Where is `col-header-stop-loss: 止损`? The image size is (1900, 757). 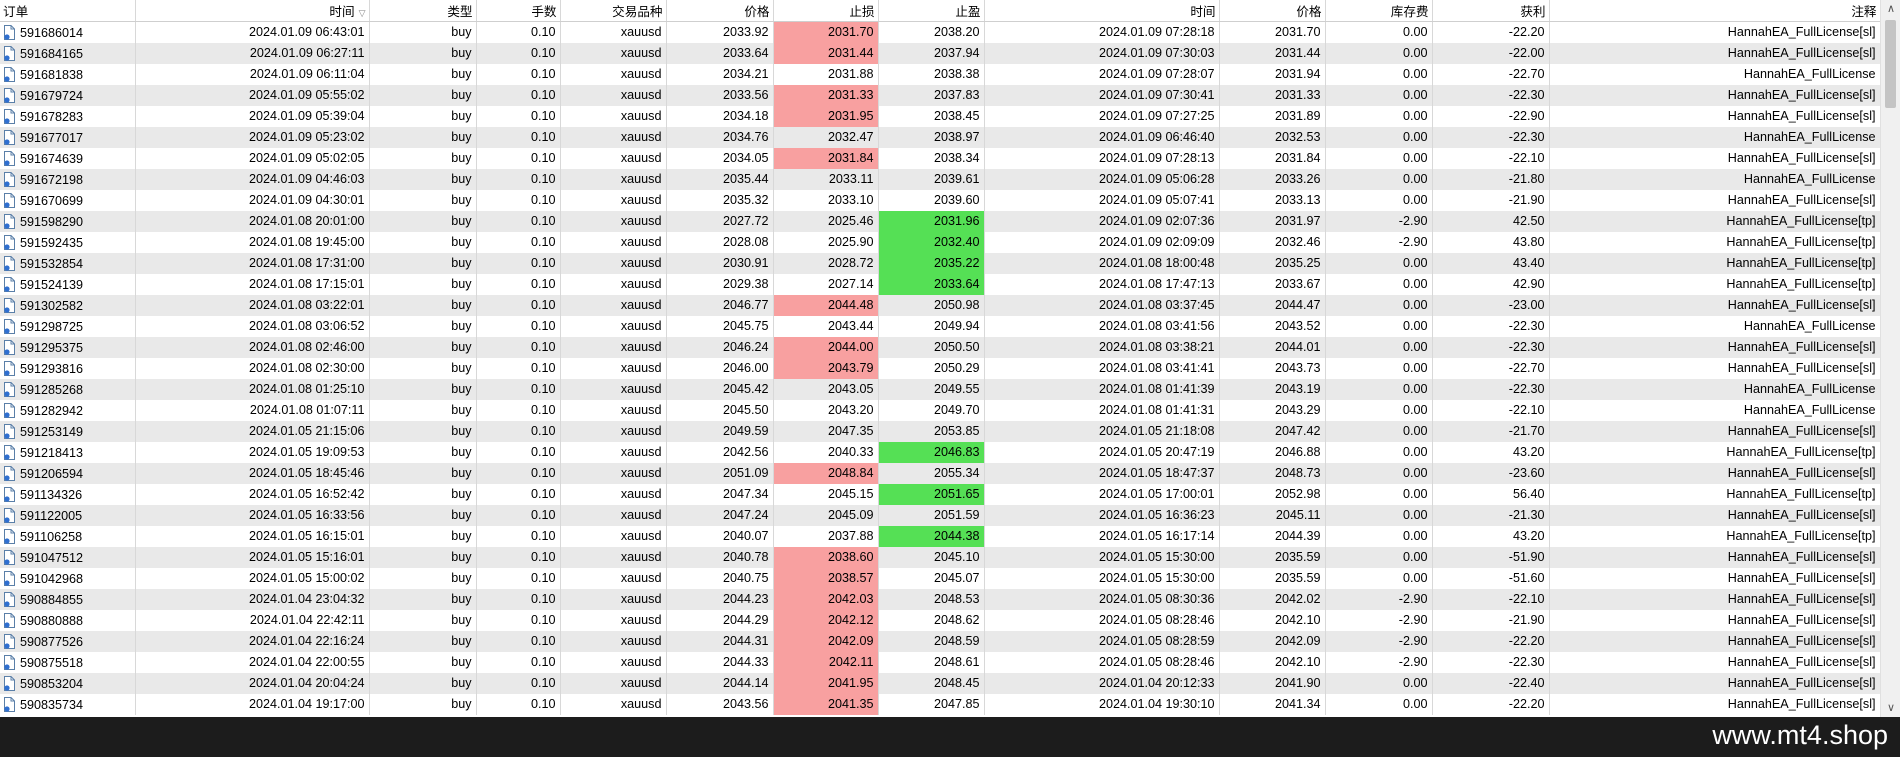 col-header-stop-loss: 止损 is located at coordinates (826, 11).